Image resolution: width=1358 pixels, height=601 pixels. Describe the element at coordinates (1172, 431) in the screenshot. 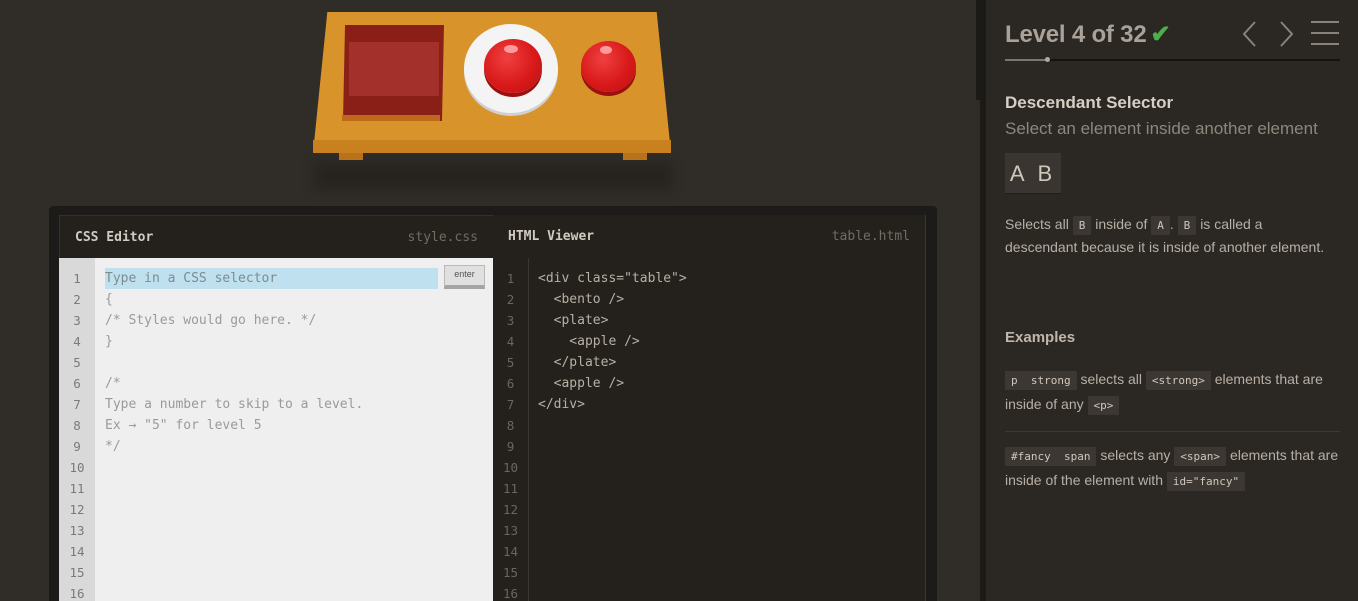

I see `example-divider` at that location.